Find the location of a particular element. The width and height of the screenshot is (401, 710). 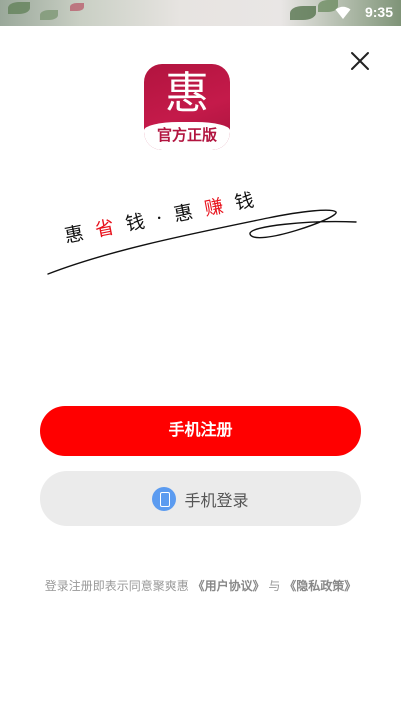

decorative-flower is located at coordinates (77, 7).